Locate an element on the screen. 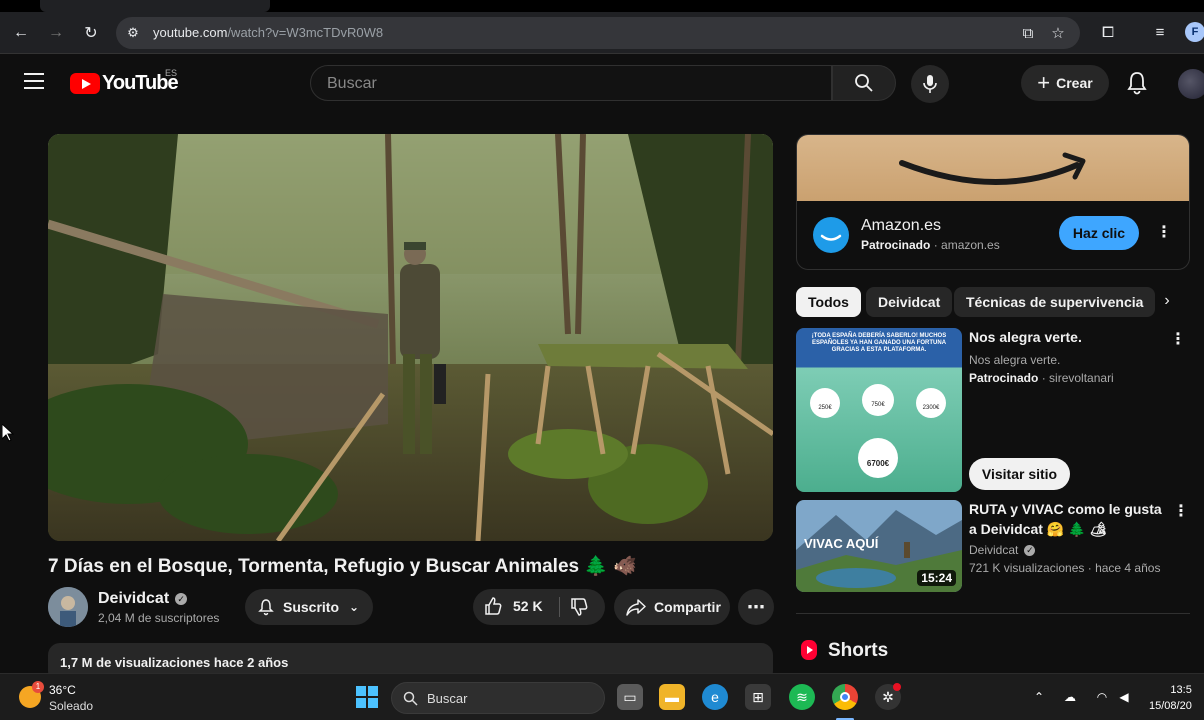 The height and width of the screenshot is (720, 1204). wifi-icon: ◠ is located at coordinates (1102, 697).